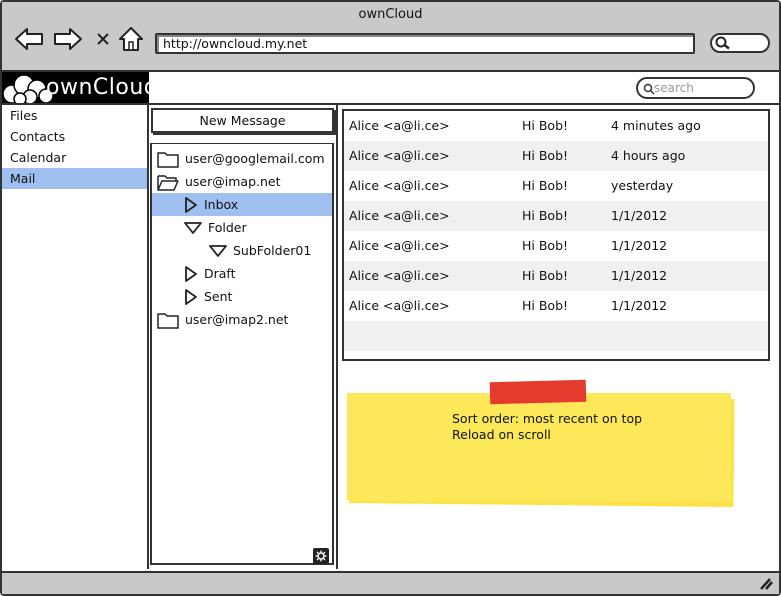 The height and width of the screenshot is (596, 781). Describe the element at coordinates (74, 178) in the screenshot. I see `nav-item-mail: Mail` at that location.